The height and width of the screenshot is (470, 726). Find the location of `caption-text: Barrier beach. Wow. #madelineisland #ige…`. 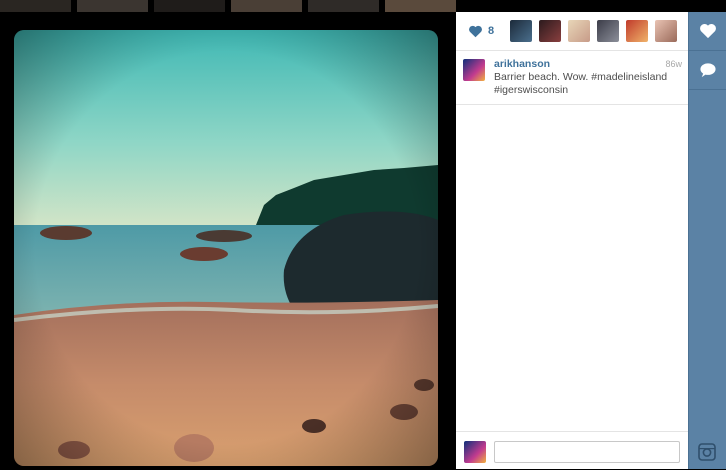

caption-text: Barrier beach. Wow. #madelineisland #ige… is located at coordinates (581, 83).